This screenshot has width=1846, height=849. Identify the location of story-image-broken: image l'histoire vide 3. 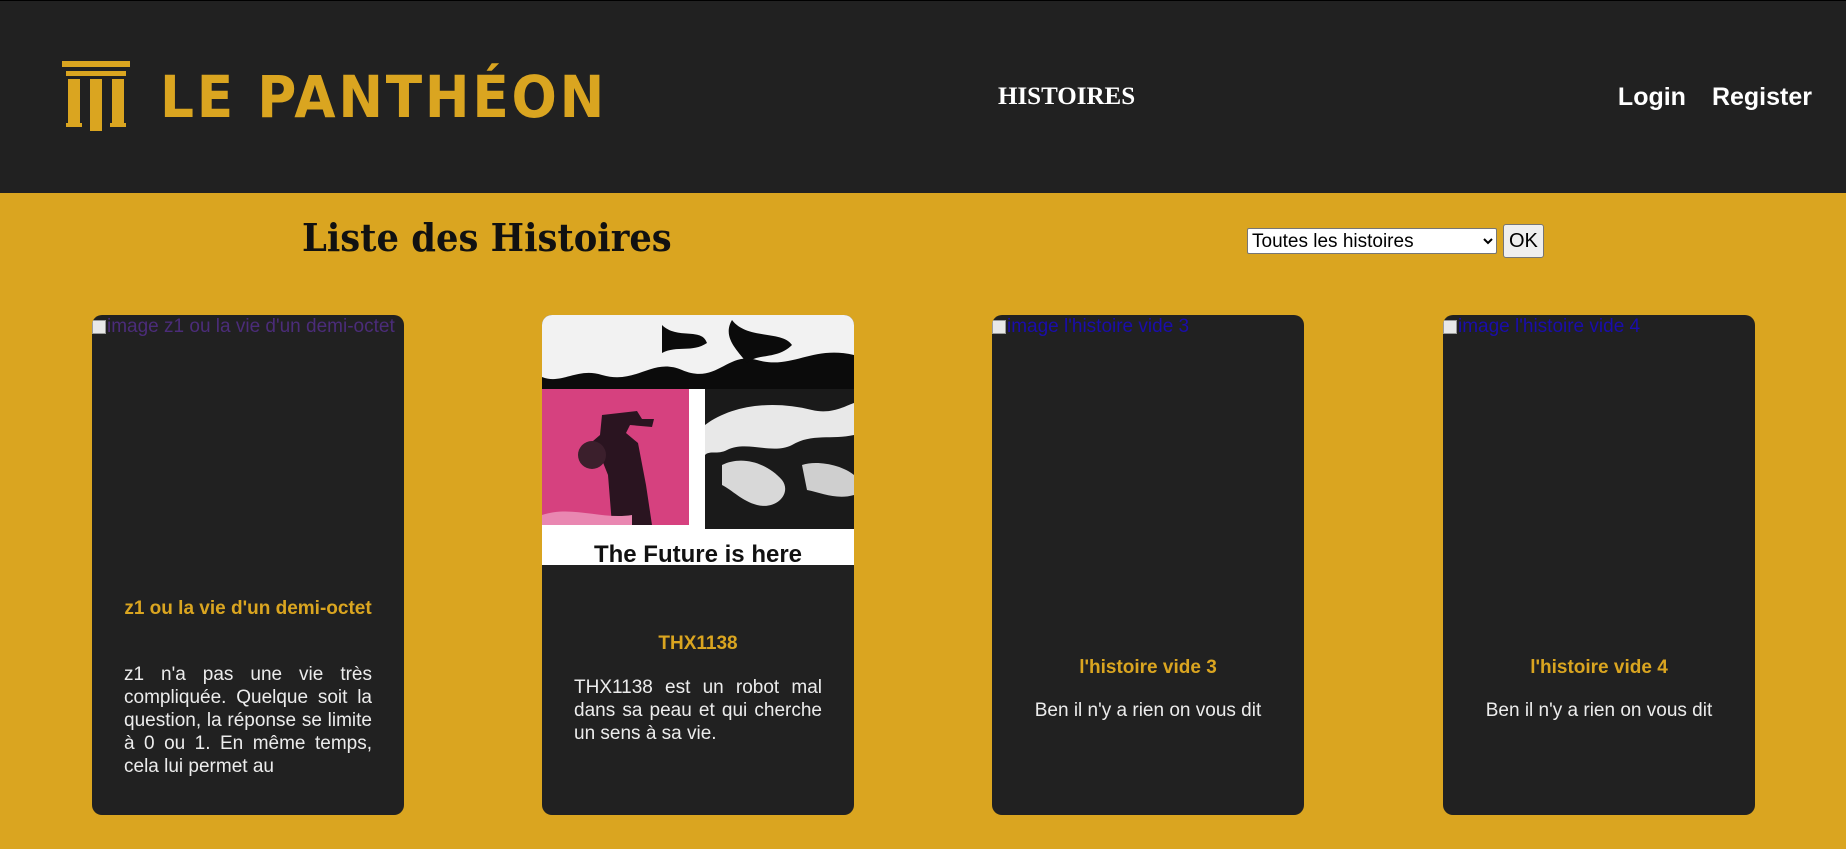
(1148, 345).